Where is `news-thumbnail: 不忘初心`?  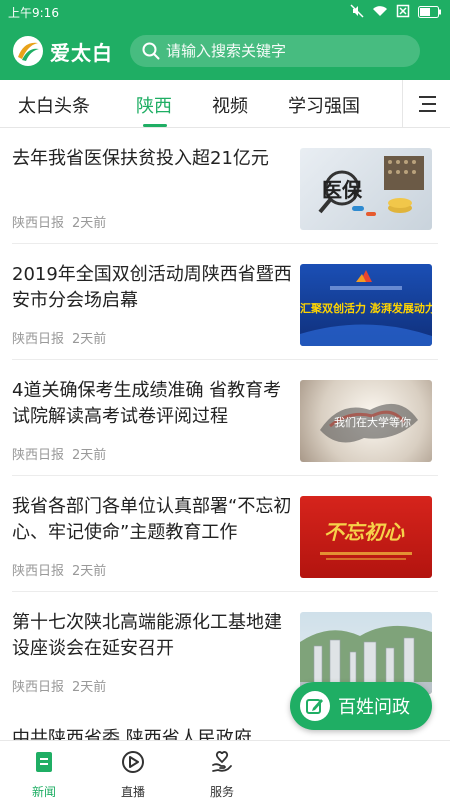 news-thumbnail: 不忘初心 is located at coordinates (366, 537).